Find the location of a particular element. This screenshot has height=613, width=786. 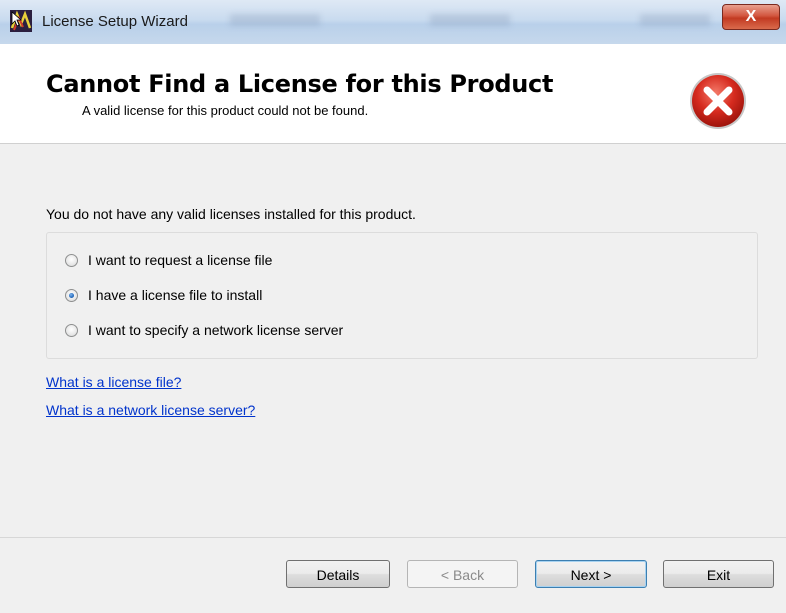

option-label: I want to request a license file is located at coordinates (180, 260).